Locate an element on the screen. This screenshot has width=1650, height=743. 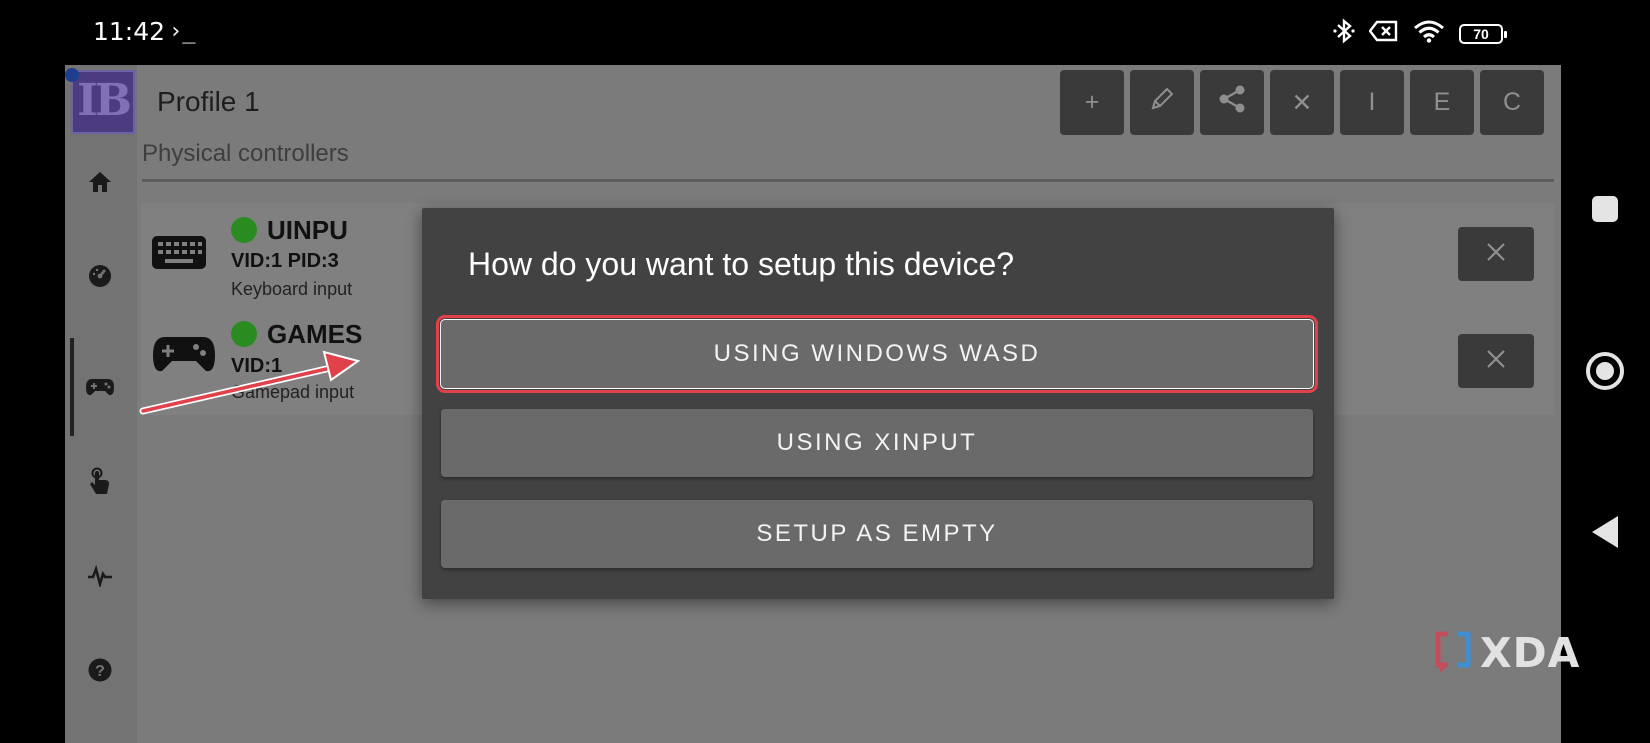
delete-profile-button: ✕ is located at coordinates (1302, 102).